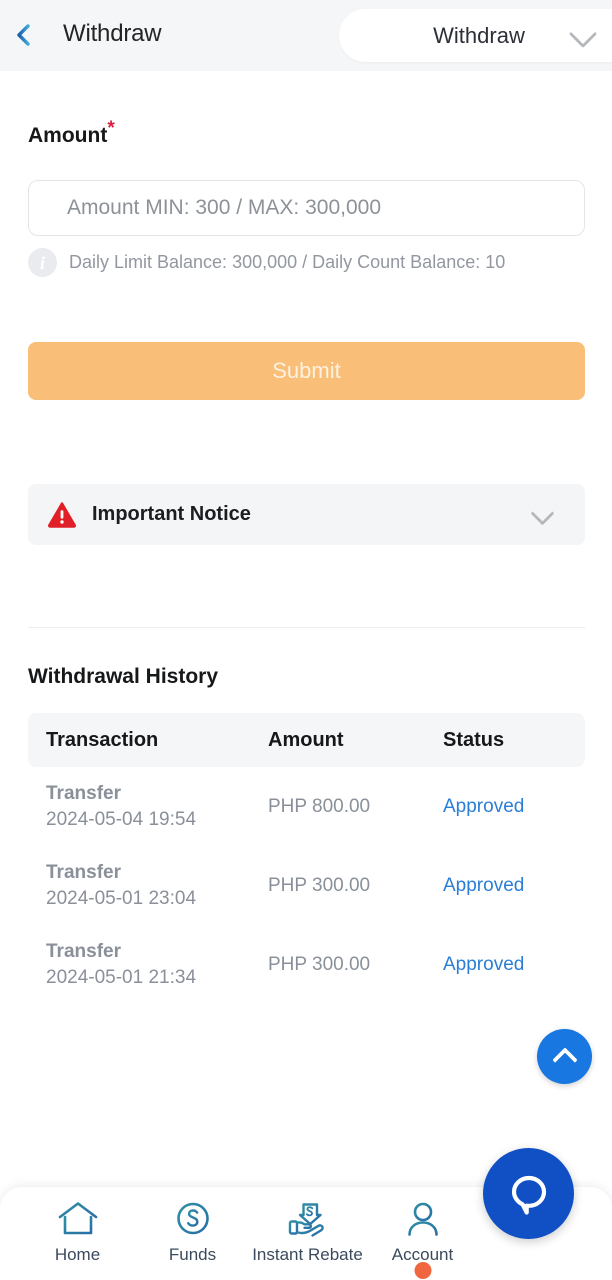  I want to click on cell-amount: PHP 800.00, so click(319, 806).